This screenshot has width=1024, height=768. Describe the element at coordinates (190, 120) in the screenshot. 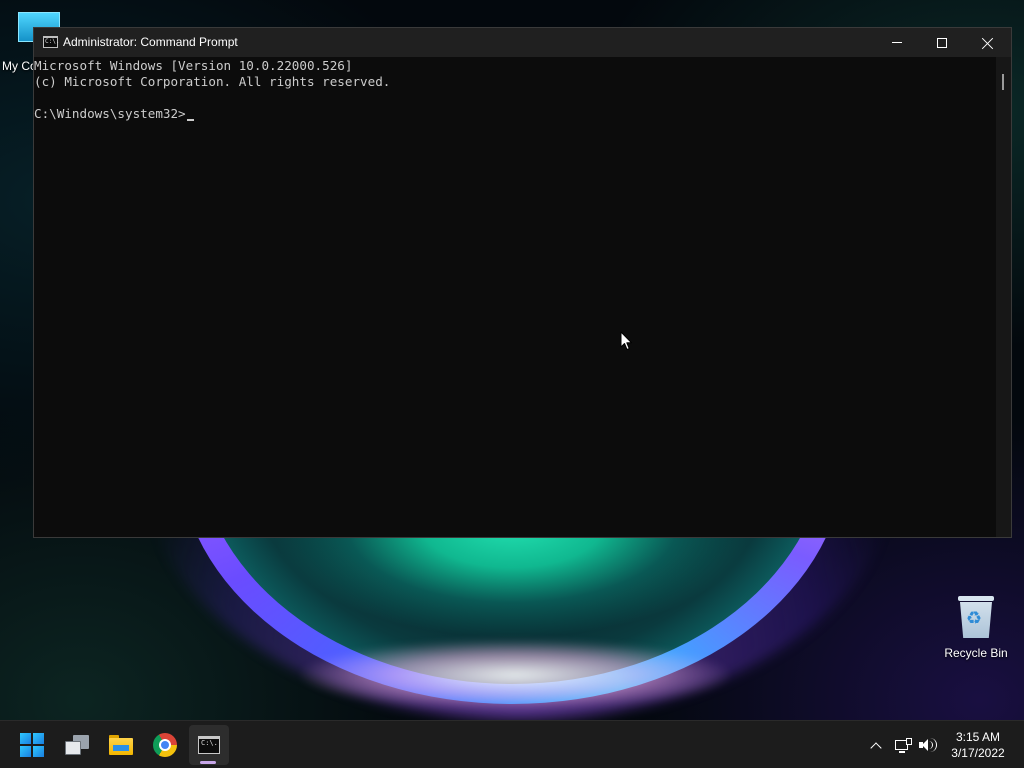

I see `text-cursor` at that location.